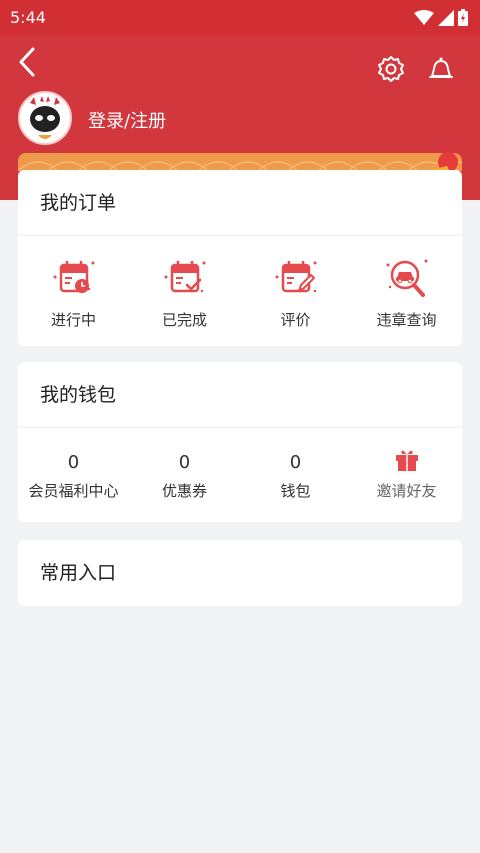 The height and width of the screenshot is (853, 480). I want to click on coupons: 0 优惠券, so click(184, 475).